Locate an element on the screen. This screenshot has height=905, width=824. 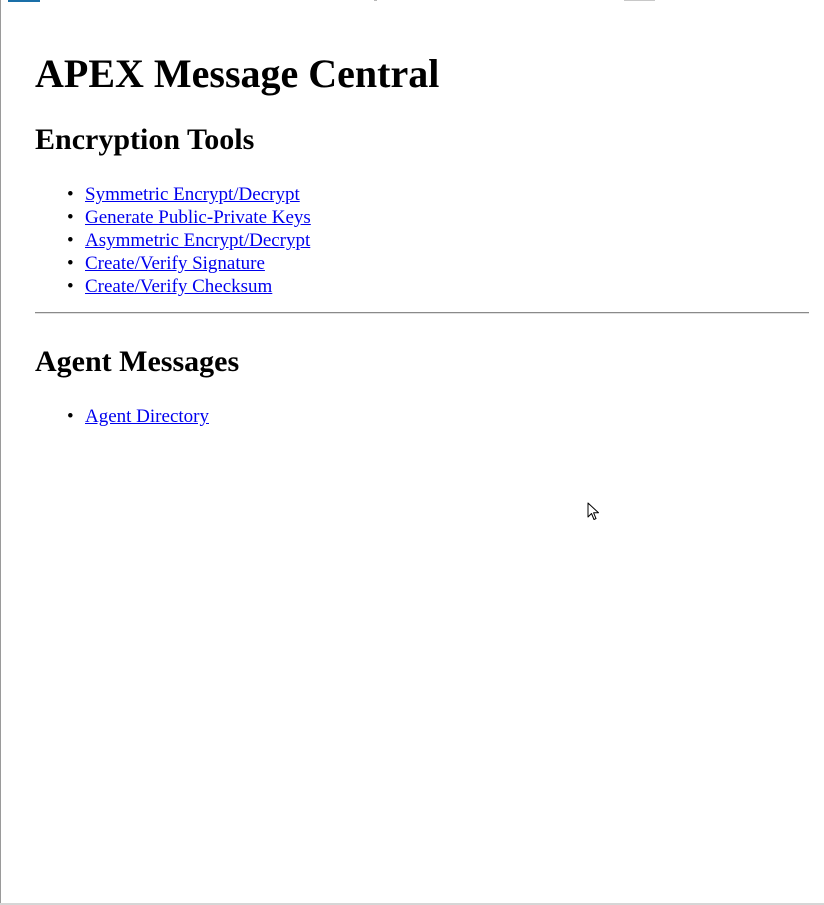
asymmetric-encrypt-decrypt-link: Asymmetric Encrypt/Decrypt is located at coordinates (197, 240).